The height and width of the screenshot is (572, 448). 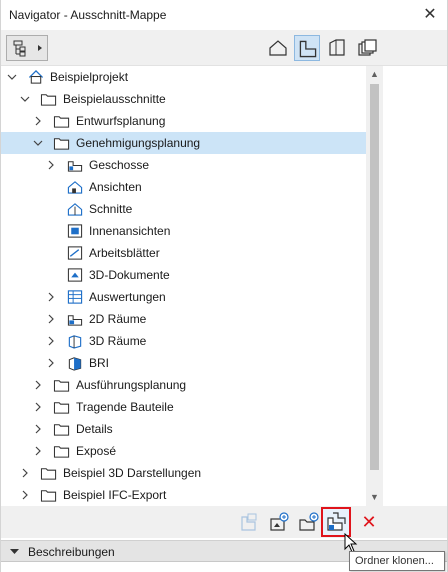 What do you see at coordinates (75, 166) in the screenshot?
I see `stories-icon` at bounding box center [75, 166].